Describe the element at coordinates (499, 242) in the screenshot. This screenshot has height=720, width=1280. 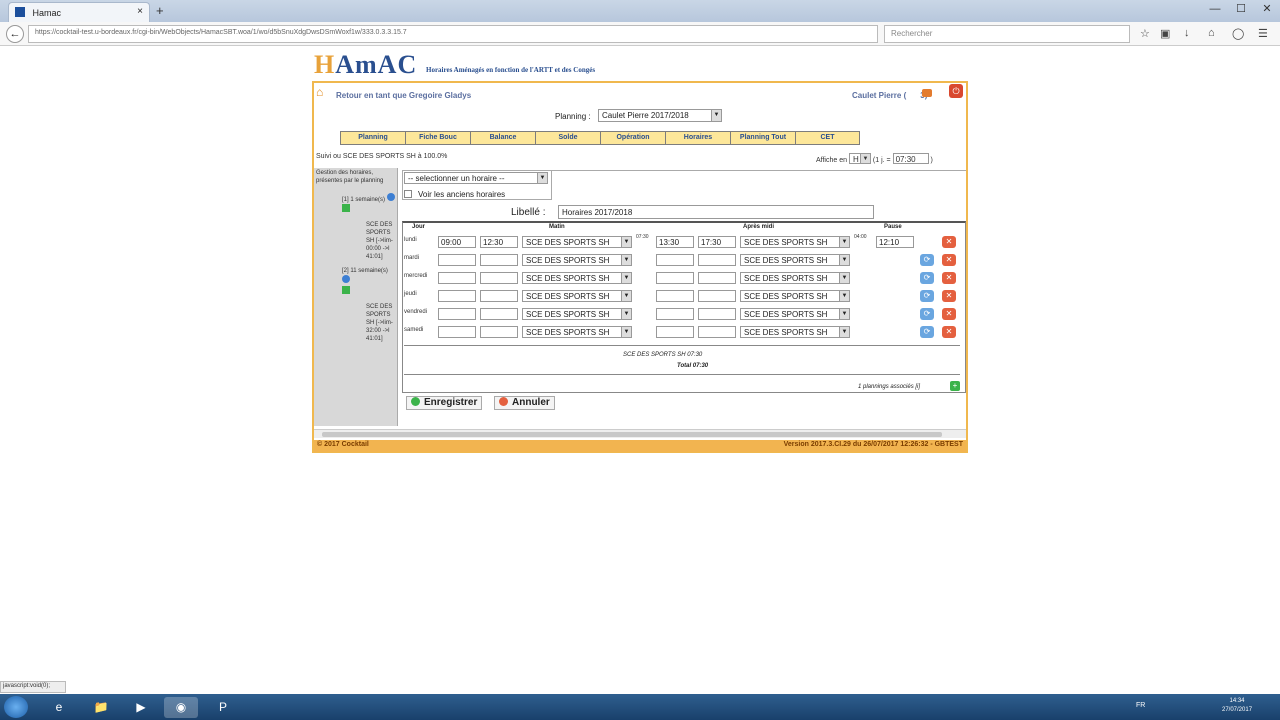
I see `morning-end-input: 12:30` at that location.